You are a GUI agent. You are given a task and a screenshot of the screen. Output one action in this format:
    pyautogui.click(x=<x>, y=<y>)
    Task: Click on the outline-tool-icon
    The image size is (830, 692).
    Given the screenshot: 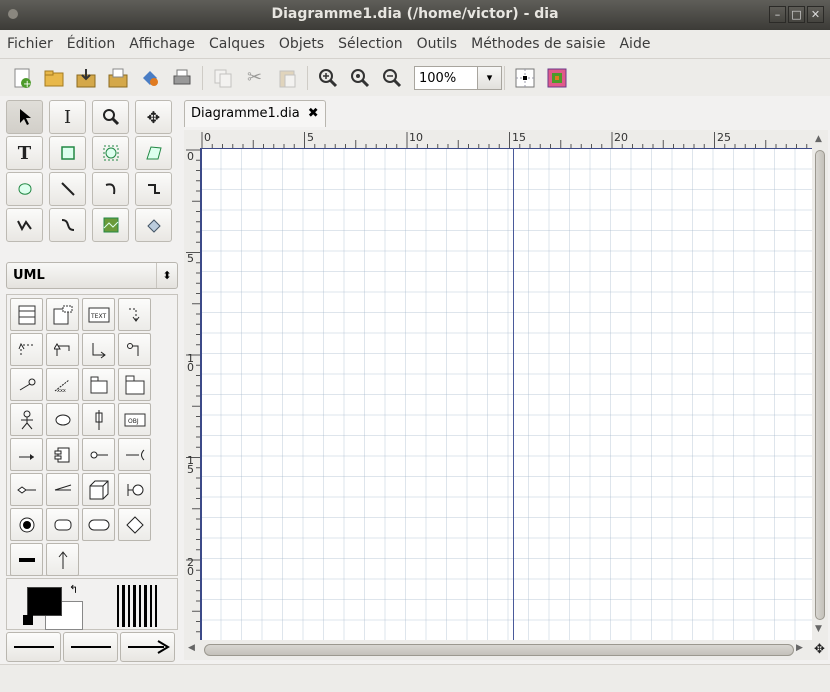 What is the action you would take?
    pyautogui.click(x=153, y=225)
    